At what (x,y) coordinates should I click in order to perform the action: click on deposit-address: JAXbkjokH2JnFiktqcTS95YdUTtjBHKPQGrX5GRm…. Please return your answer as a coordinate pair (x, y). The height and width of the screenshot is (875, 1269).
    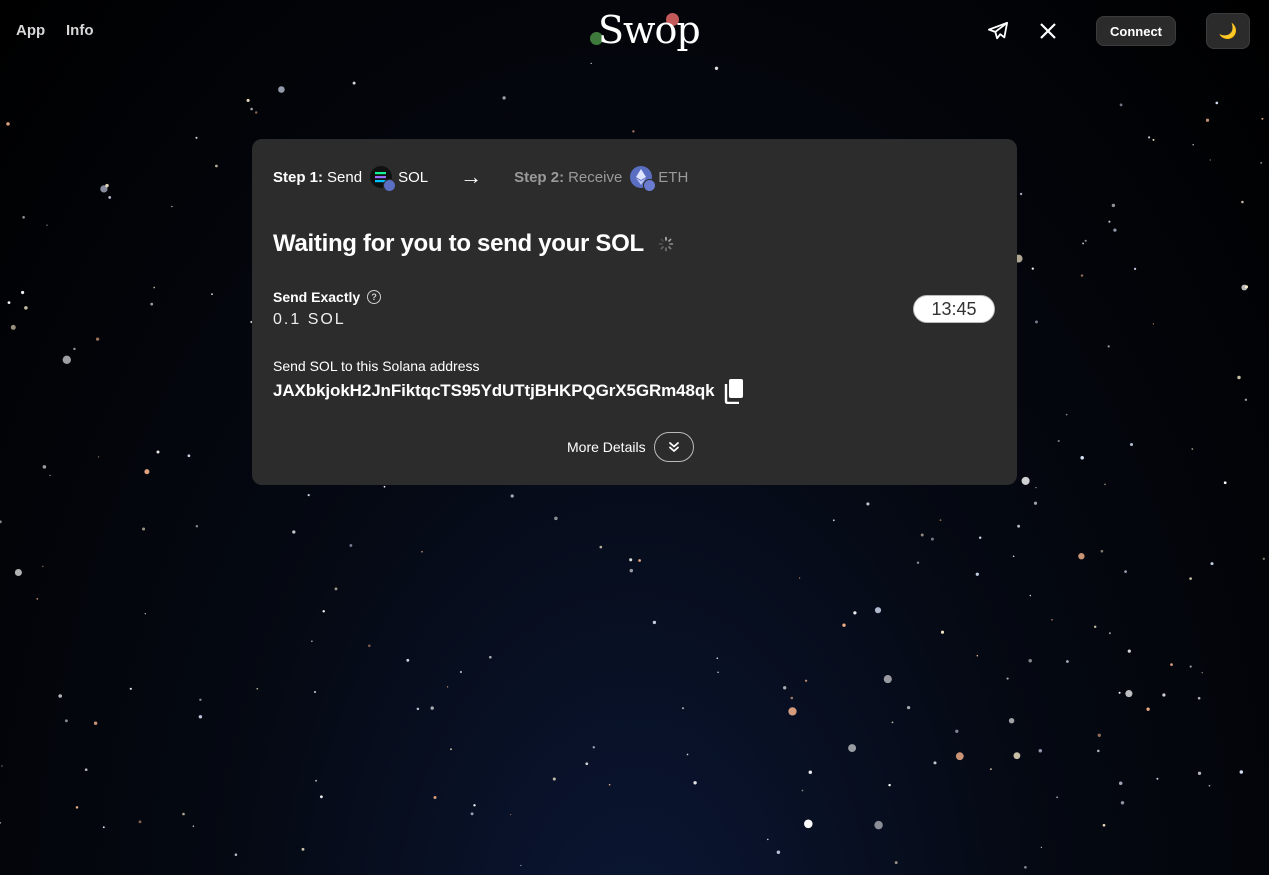
    Looking at the image, I should click on (494, 391).